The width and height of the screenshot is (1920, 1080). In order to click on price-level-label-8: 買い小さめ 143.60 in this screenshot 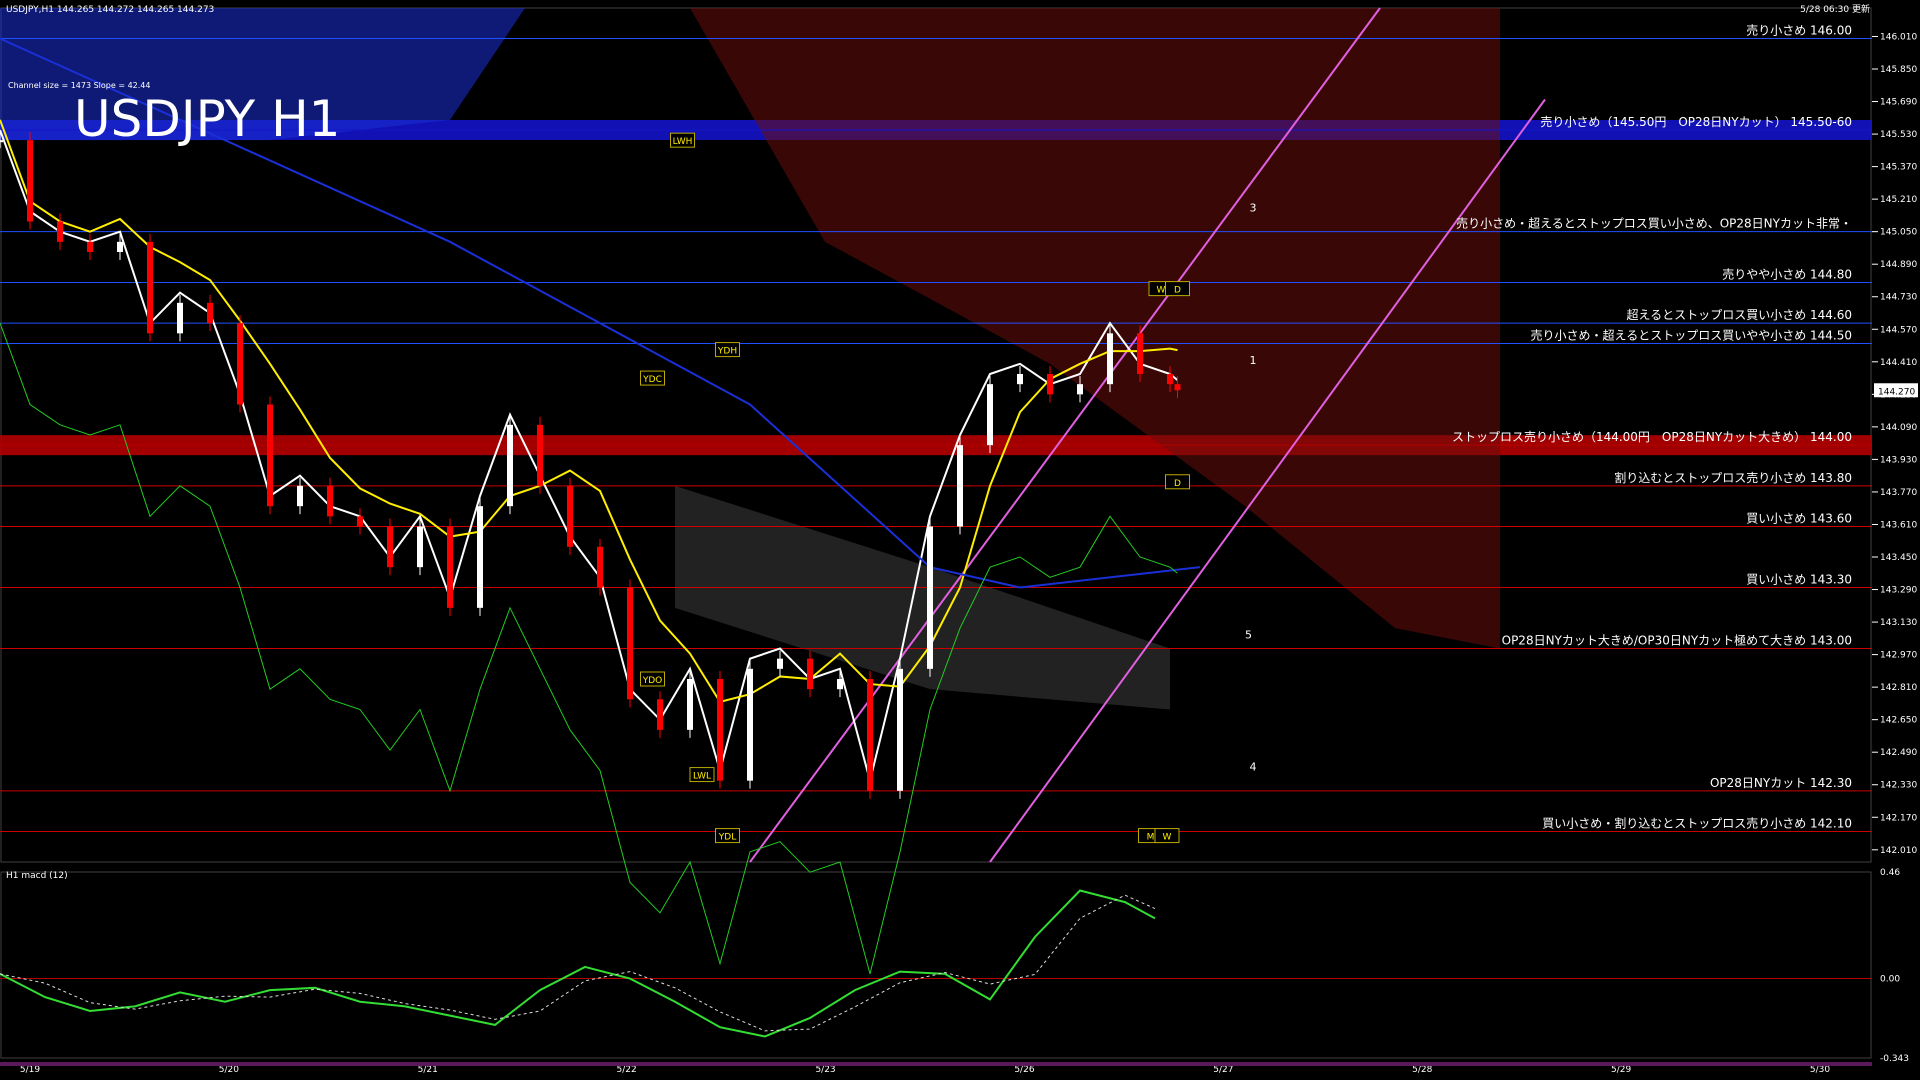, I will do `click(1799, 519)`.